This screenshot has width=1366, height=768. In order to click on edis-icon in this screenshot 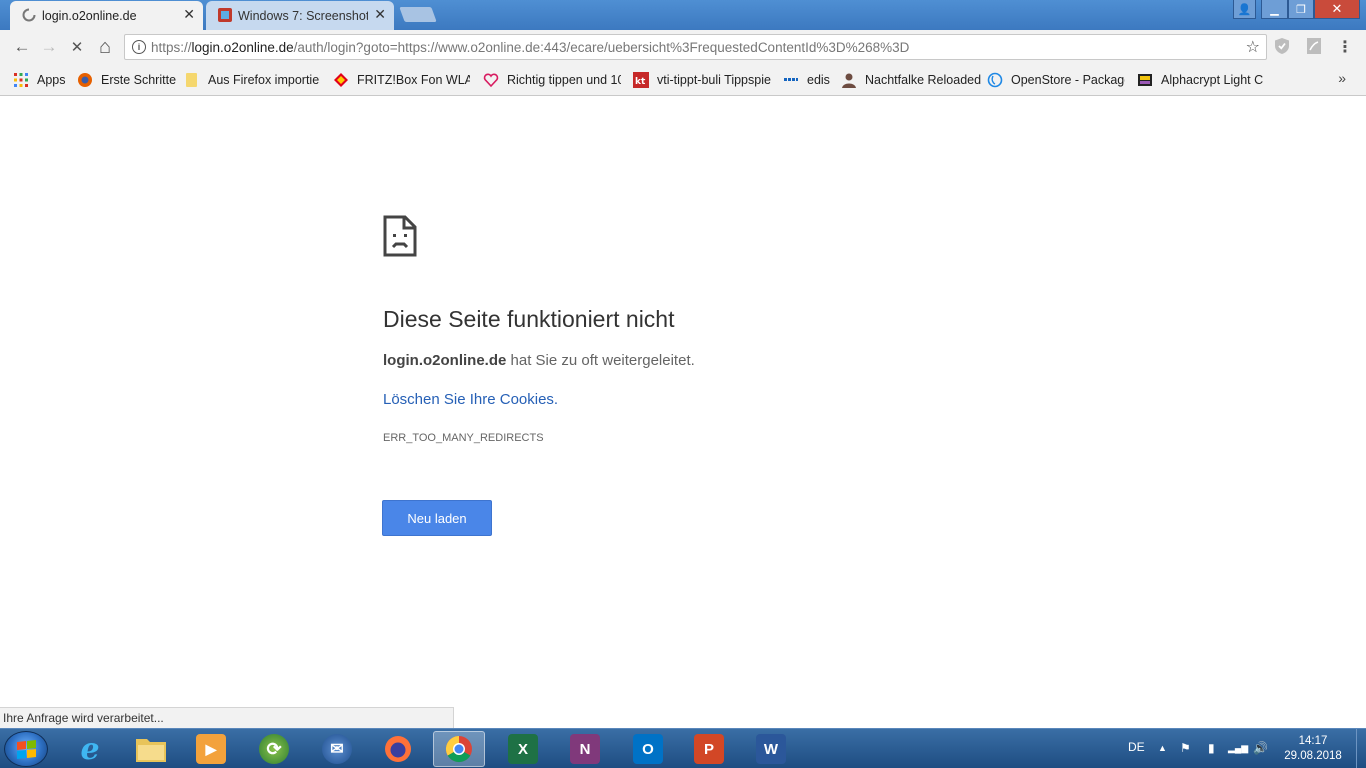, I will do `click(791, 79)`.